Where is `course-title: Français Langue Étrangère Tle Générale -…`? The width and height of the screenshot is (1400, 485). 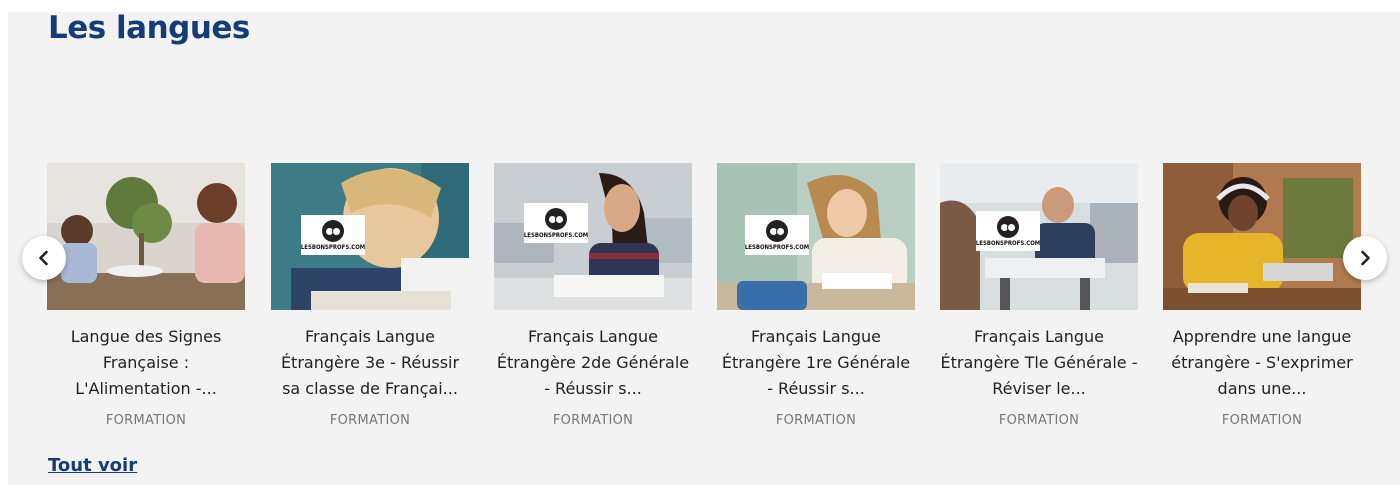
course-title: Français Langue Étrangère Tle Générale -… is located at coordinates (1039, 363).